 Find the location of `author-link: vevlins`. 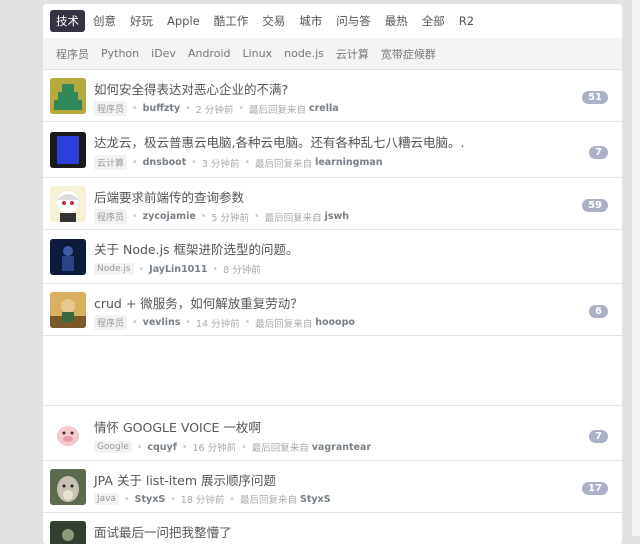

author-link: vevlins is located at coordinates (162, 322).